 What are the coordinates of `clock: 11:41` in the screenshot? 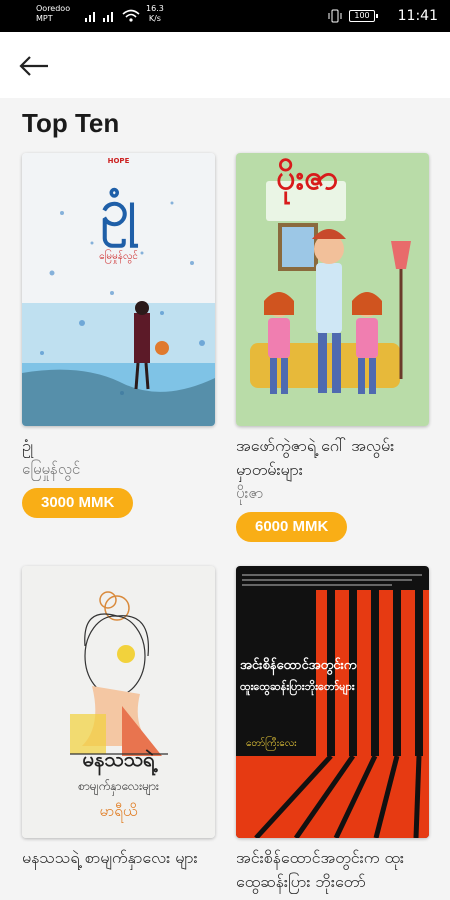 It's located at (417, 16).